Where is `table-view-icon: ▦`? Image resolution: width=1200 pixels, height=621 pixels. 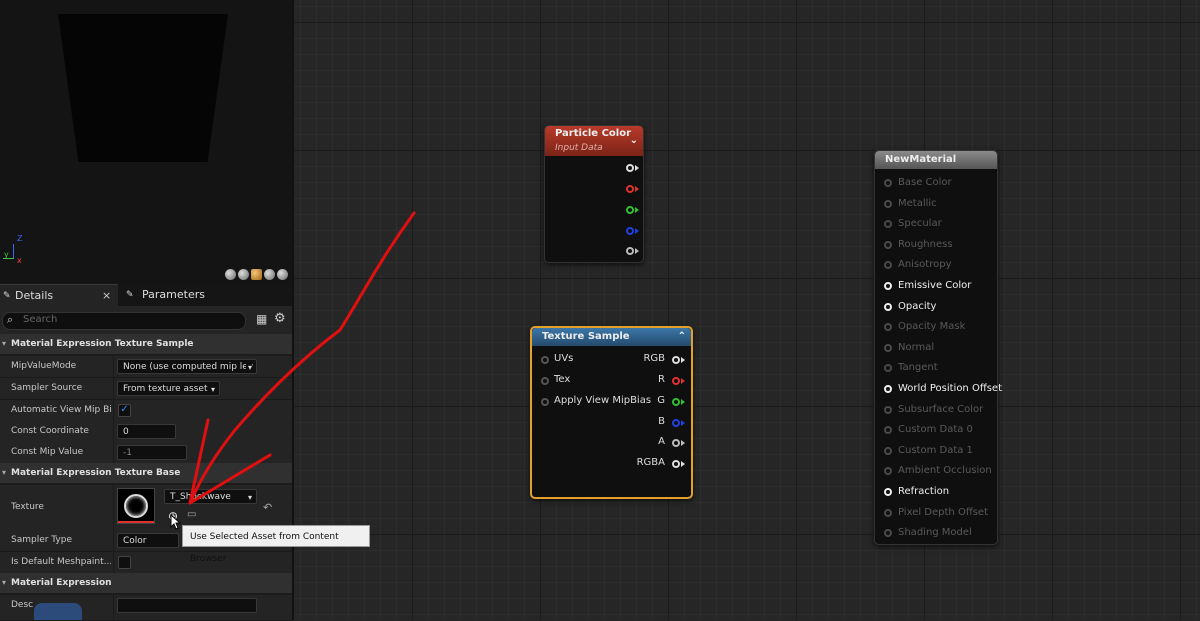
table-view-icon: ▦ is located at coordinates (261, 319).